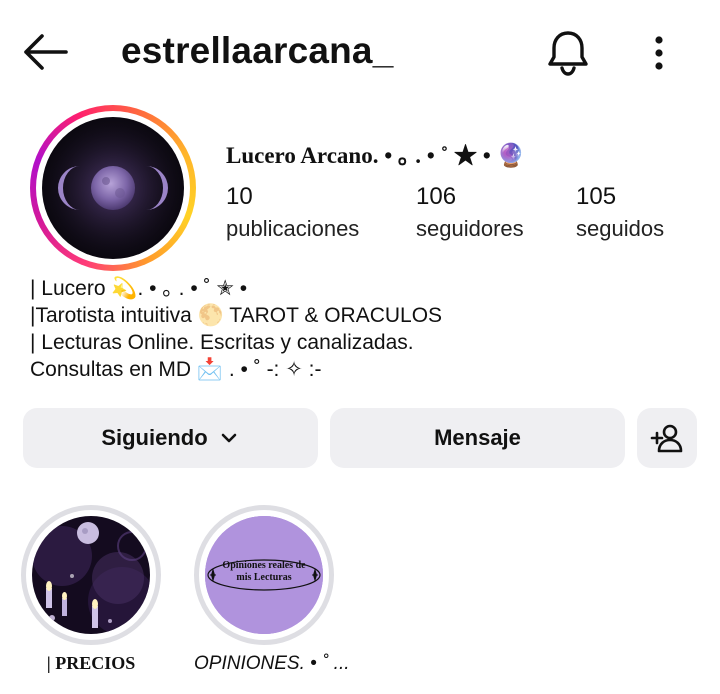 Image resolution: width=720 pixels, height=694 pixels. I want to click on highlight-precios: | PRECIOS, so click(91, 589).